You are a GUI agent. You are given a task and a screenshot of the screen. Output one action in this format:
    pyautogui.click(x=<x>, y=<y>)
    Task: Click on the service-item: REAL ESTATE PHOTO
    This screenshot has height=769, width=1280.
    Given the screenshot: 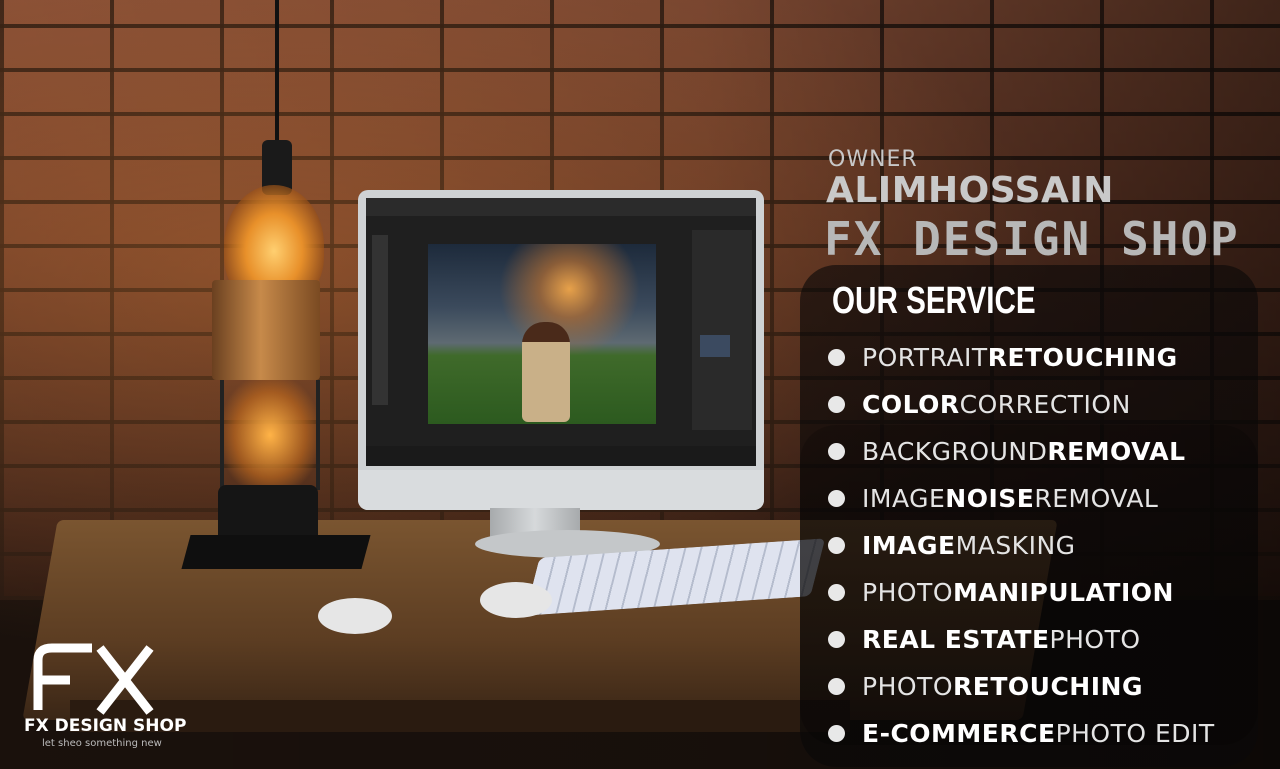 What is the action you would take?
    pyautogui.click(x=1021, y=639)
    